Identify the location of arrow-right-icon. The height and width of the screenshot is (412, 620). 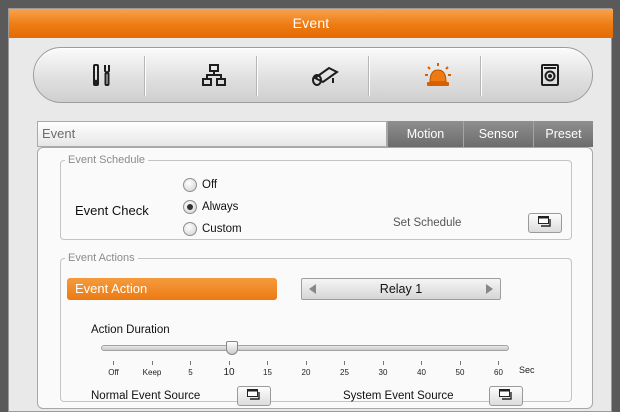
(489, 289).